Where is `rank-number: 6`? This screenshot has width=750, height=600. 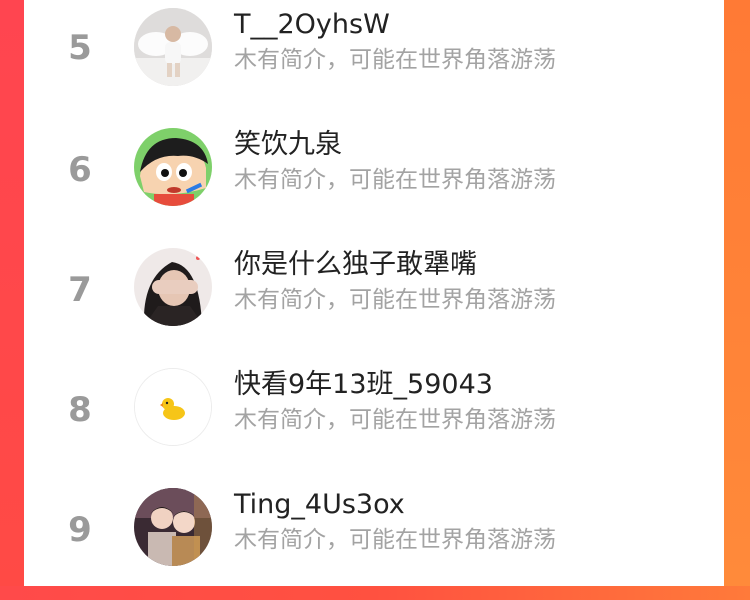 rank-number: 6 is located at coordinates (80, 170).